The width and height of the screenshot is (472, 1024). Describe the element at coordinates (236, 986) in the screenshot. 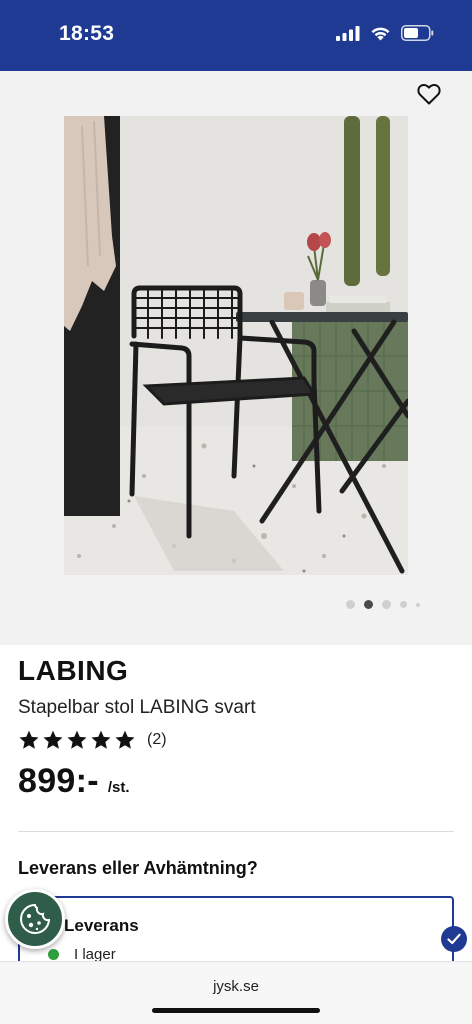

I see `url-text: jysk.se` at that location.